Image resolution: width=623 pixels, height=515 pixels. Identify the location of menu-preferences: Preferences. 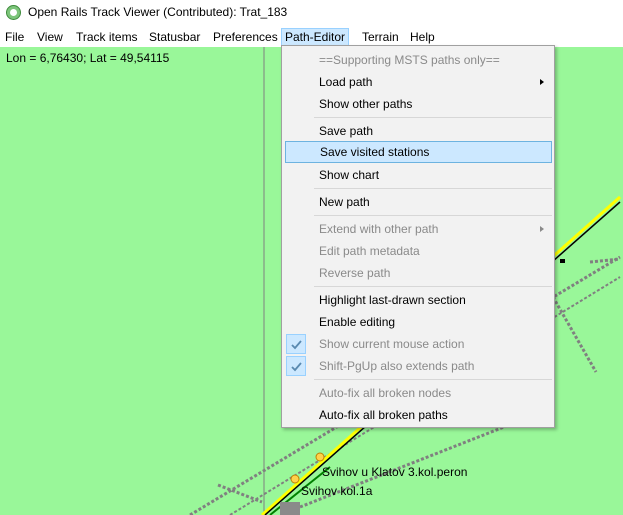
(245, 37).